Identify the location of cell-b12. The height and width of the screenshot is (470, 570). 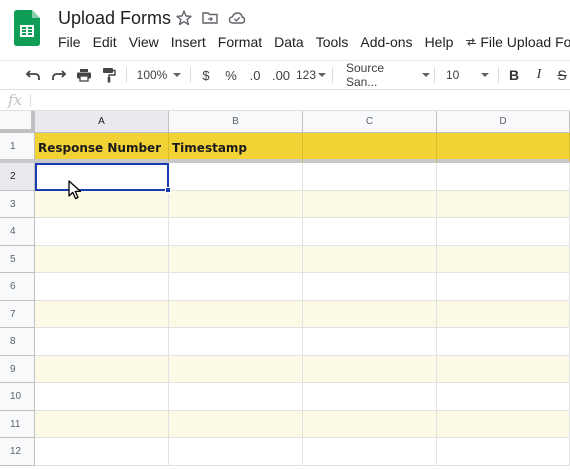
(236, 452).